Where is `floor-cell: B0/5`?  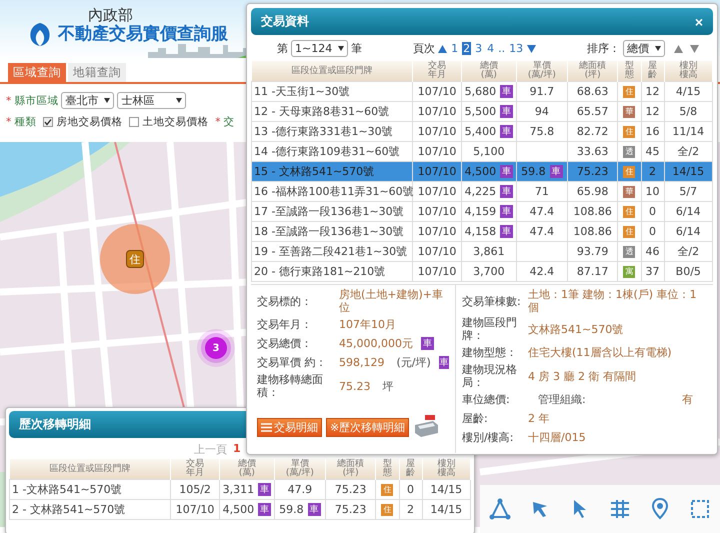 floor-cell: B0/5 is located at coordinates (688, 272).